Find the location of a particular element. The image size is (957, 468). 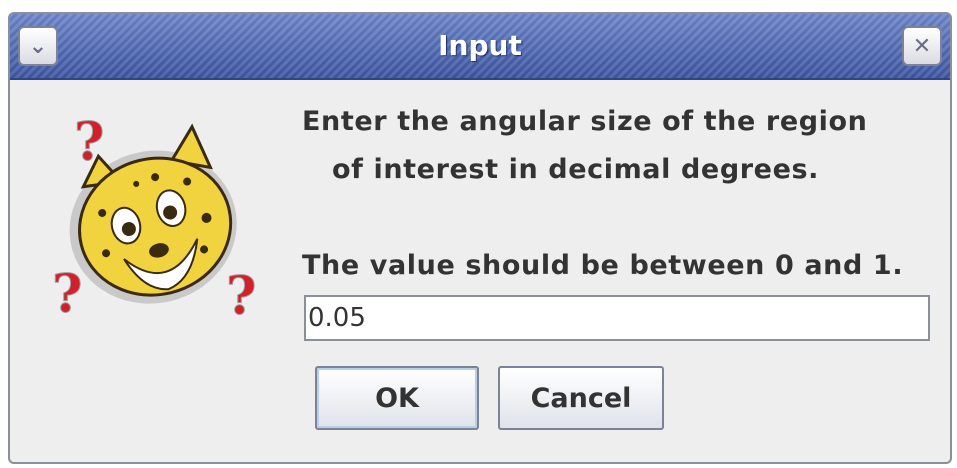

value-input is located at coordinates (617, 318).